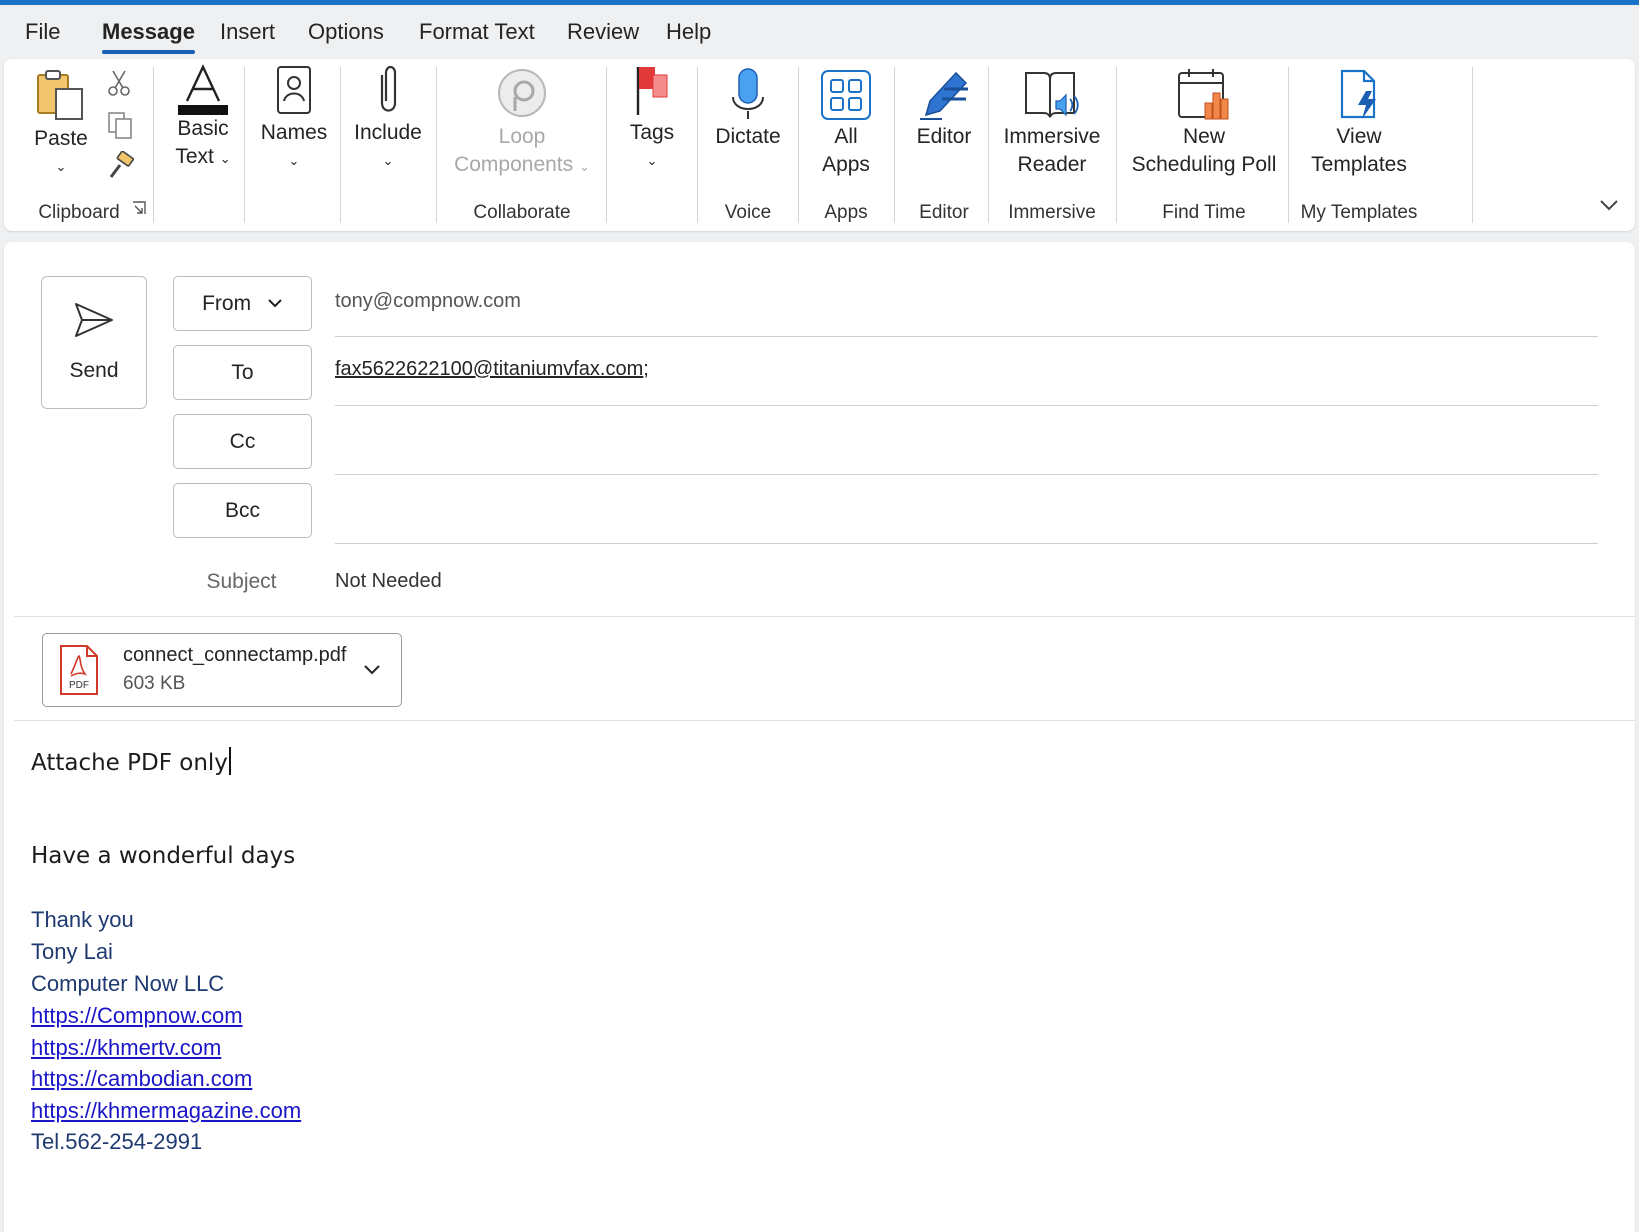 Image resolution: width=1639 pixels, height=1232 pixels. I want to click on subject-field: Not Needed, so click(388, 581).